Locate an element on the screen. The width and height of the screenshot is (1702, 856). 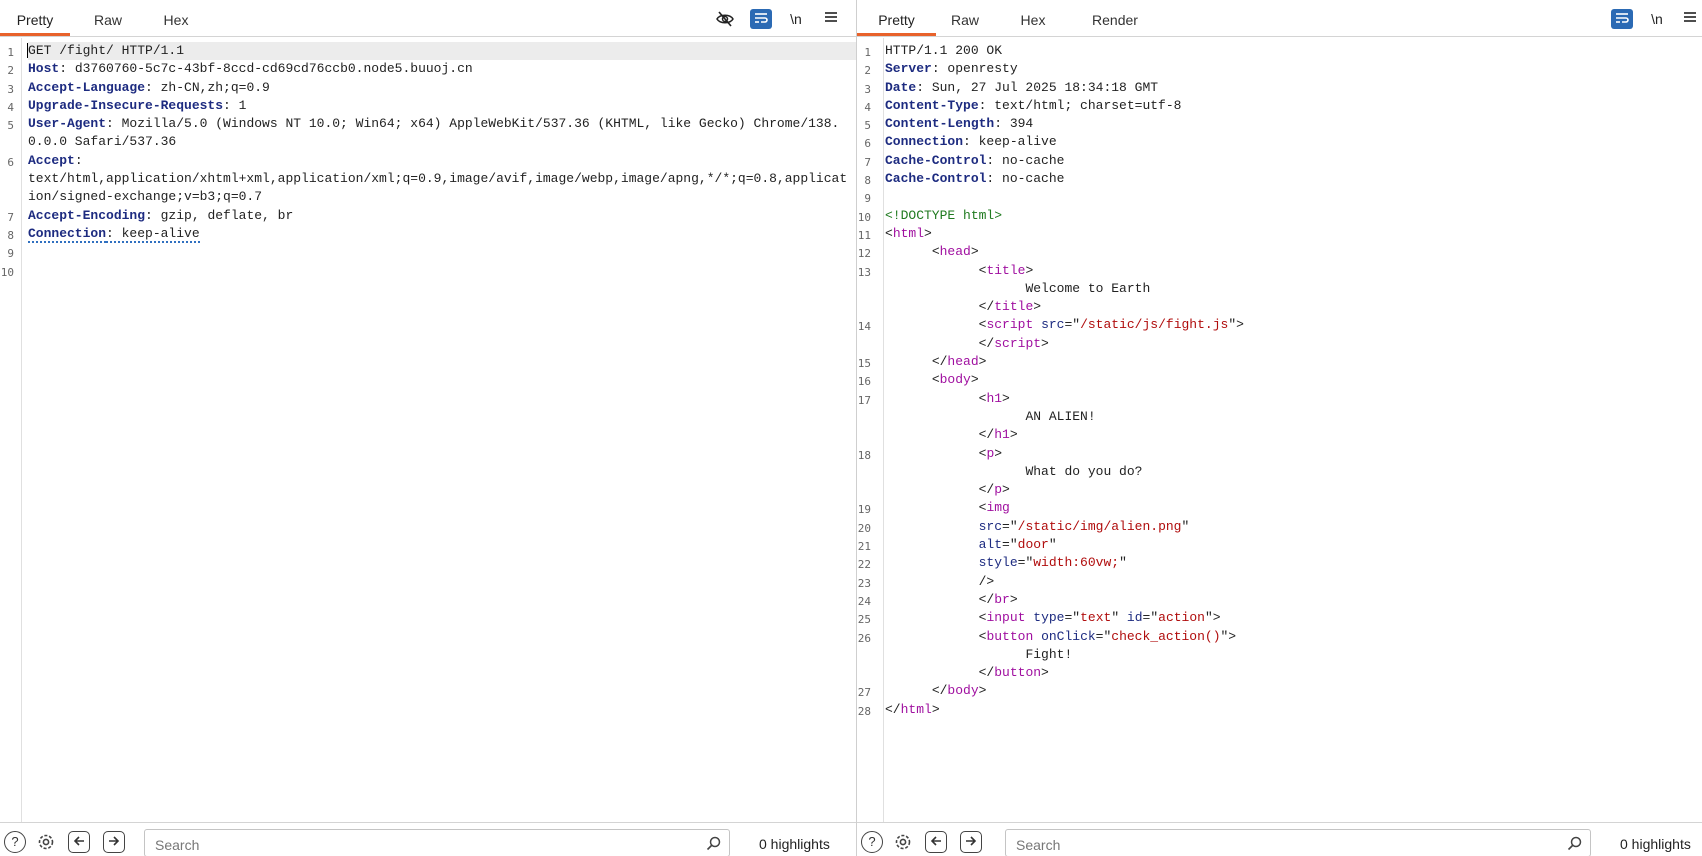
code-token: door is located at coordinates (1033, 545).